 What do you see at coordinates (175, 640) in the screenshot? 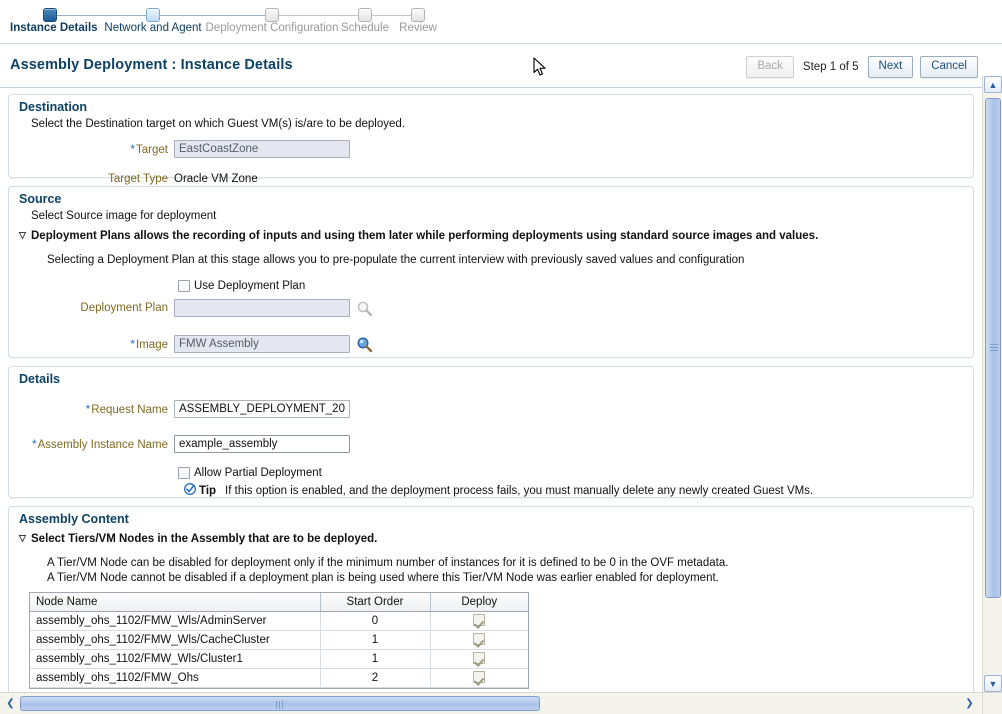
I see `cell-node-name: assembly_ohs_1102/FMW_Wls/CacheCluster` at bounding box center [175, 640].